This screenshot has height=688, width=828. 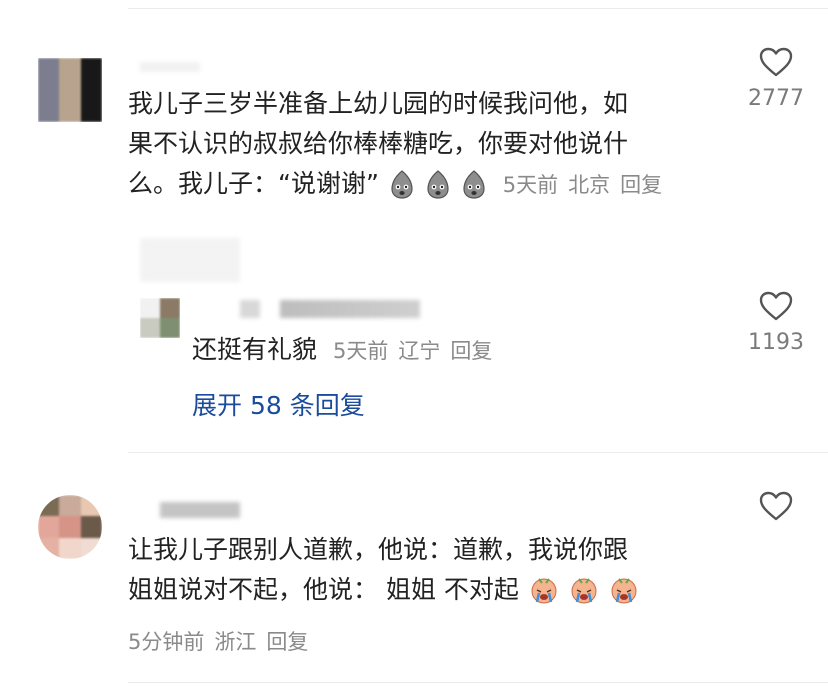 I want to click on reply-location: 辽宁, so click(x=419, y=351).